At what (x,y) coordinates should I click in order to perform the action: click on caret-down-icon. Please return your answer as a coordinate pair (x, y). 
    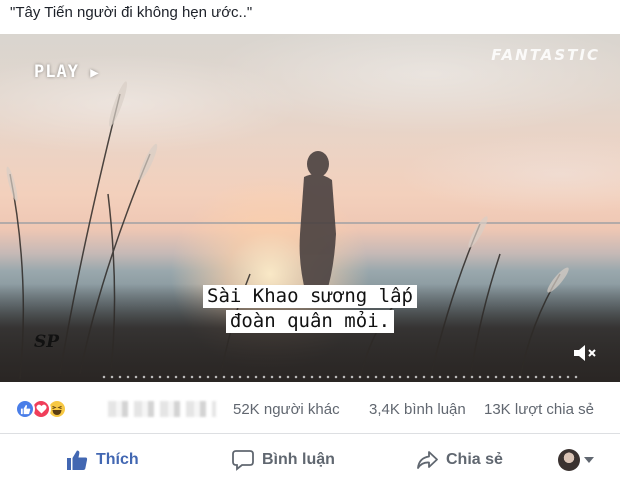
    Looking at the image, I should click on (589, 460).